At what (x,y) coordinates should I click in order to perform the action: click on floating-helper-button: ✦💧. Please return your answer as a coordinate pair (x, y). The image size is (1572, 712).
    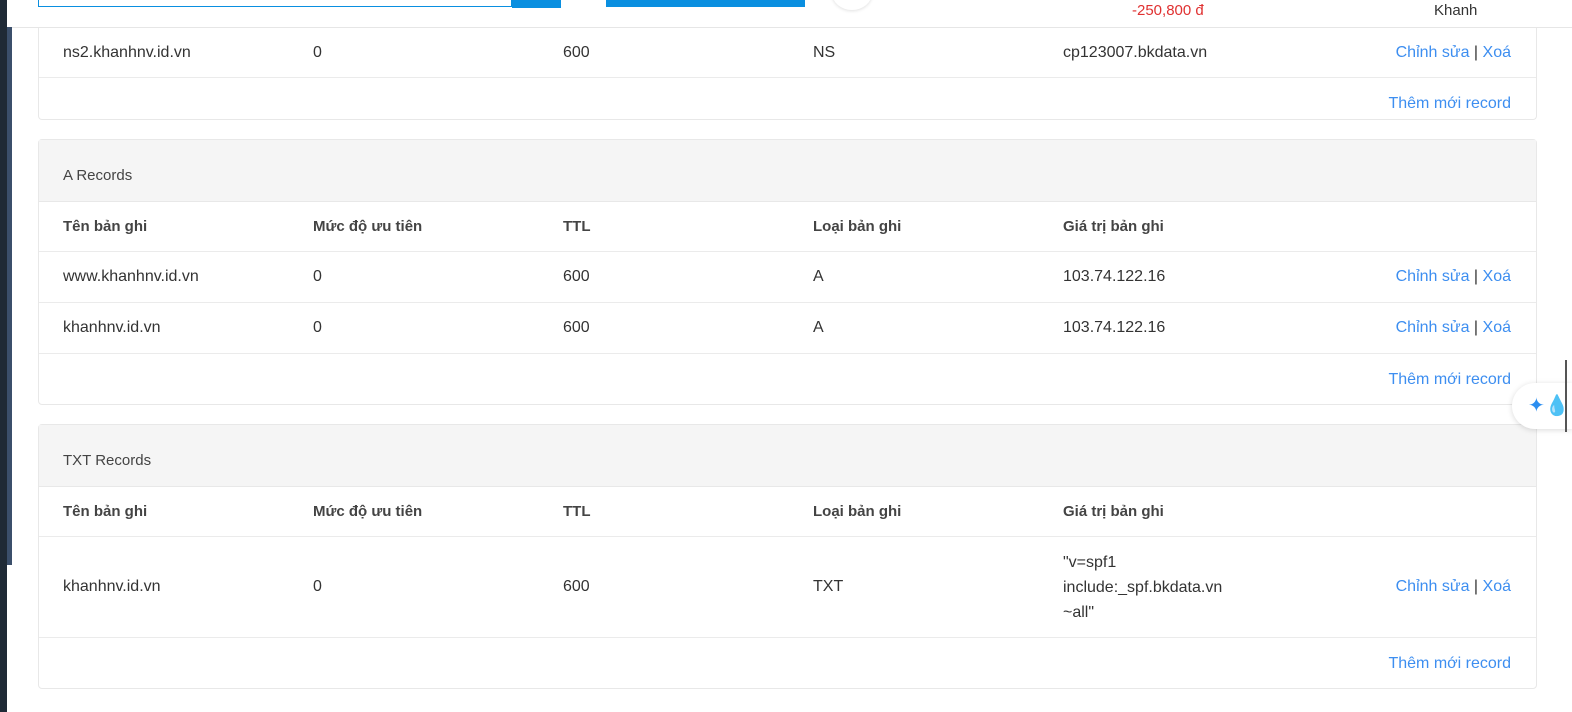
    Looking at the image, I should click on (1542, 406).